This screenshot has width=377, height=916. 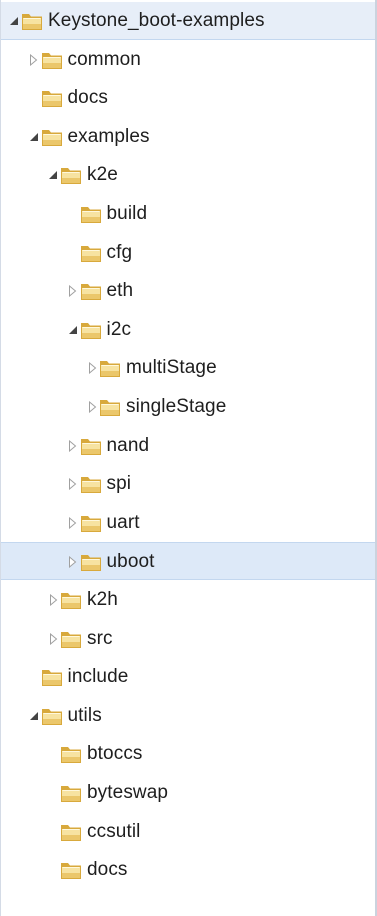 What do you see at coordinates (188, 291) in the screenshot?
I see `tree-item: eth` at bounding box center [188, 291].